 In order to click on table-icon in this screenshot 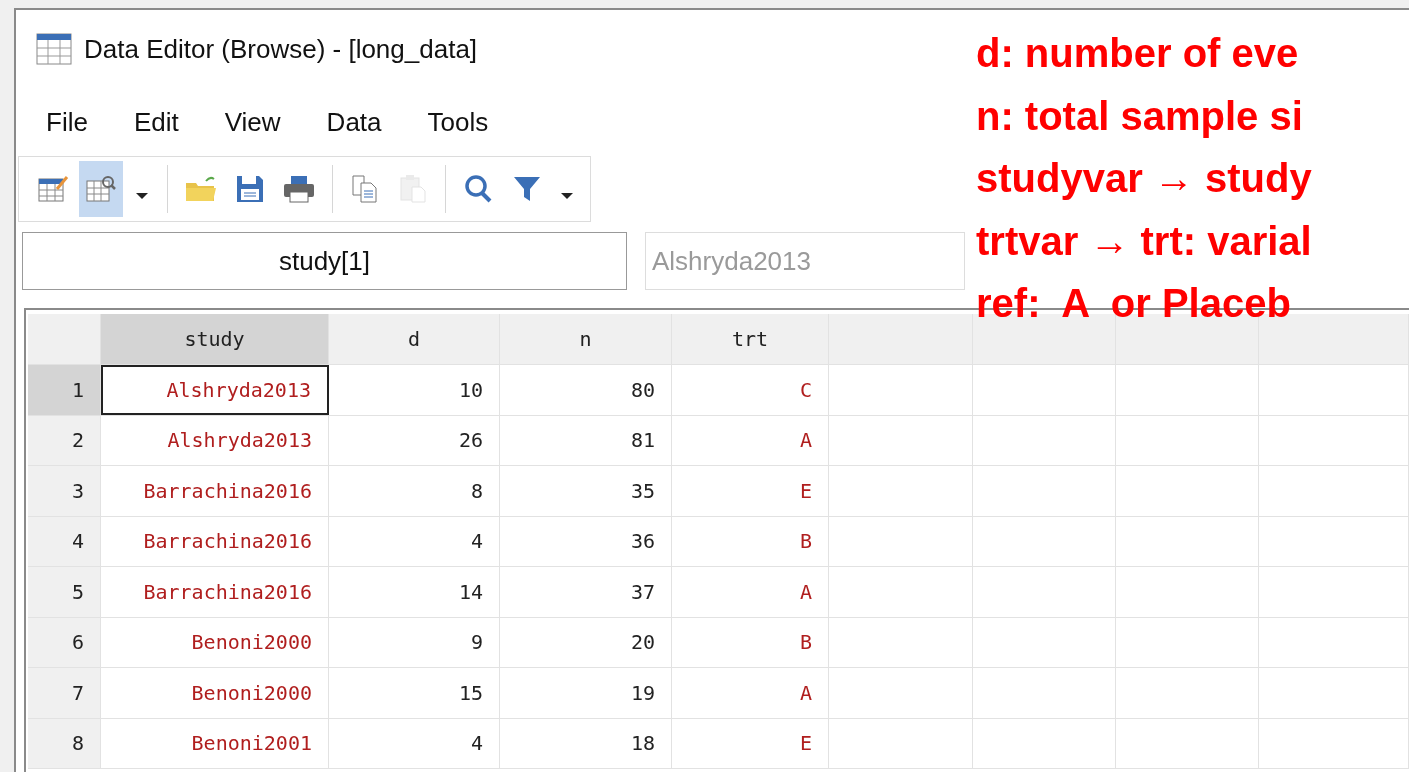, I will do `click(54, 49)`.